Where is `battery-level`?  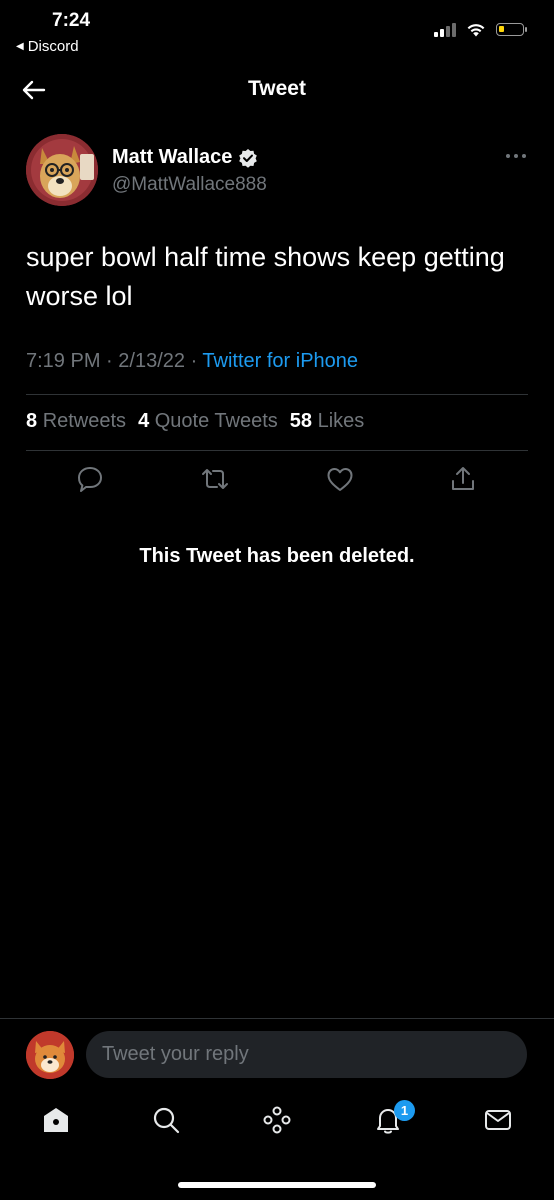 battery-level is located at coordinates (501, 29).